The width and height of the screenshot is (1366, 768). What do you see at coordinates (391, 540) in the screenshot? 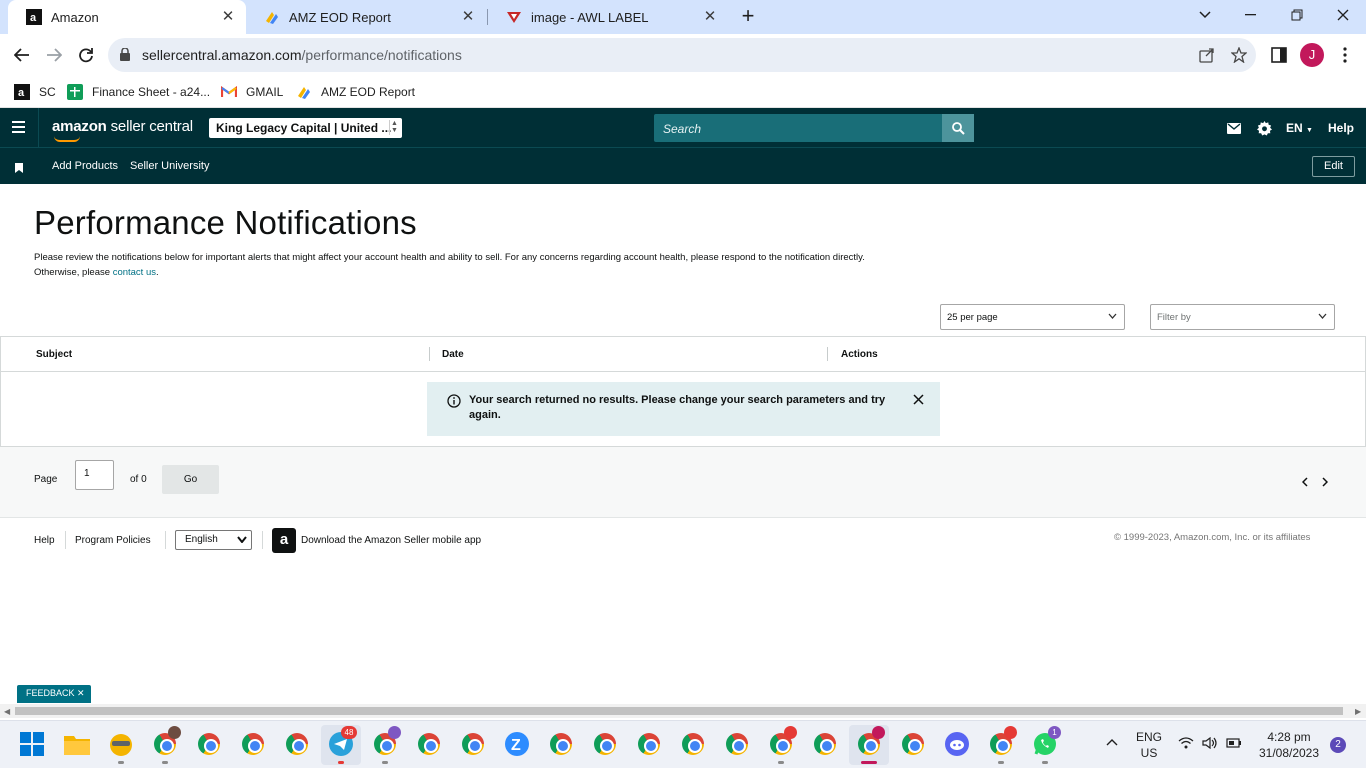
I see `download-app-link: Download the Amazon Seller mobile app` at bounding box center [391, 540].